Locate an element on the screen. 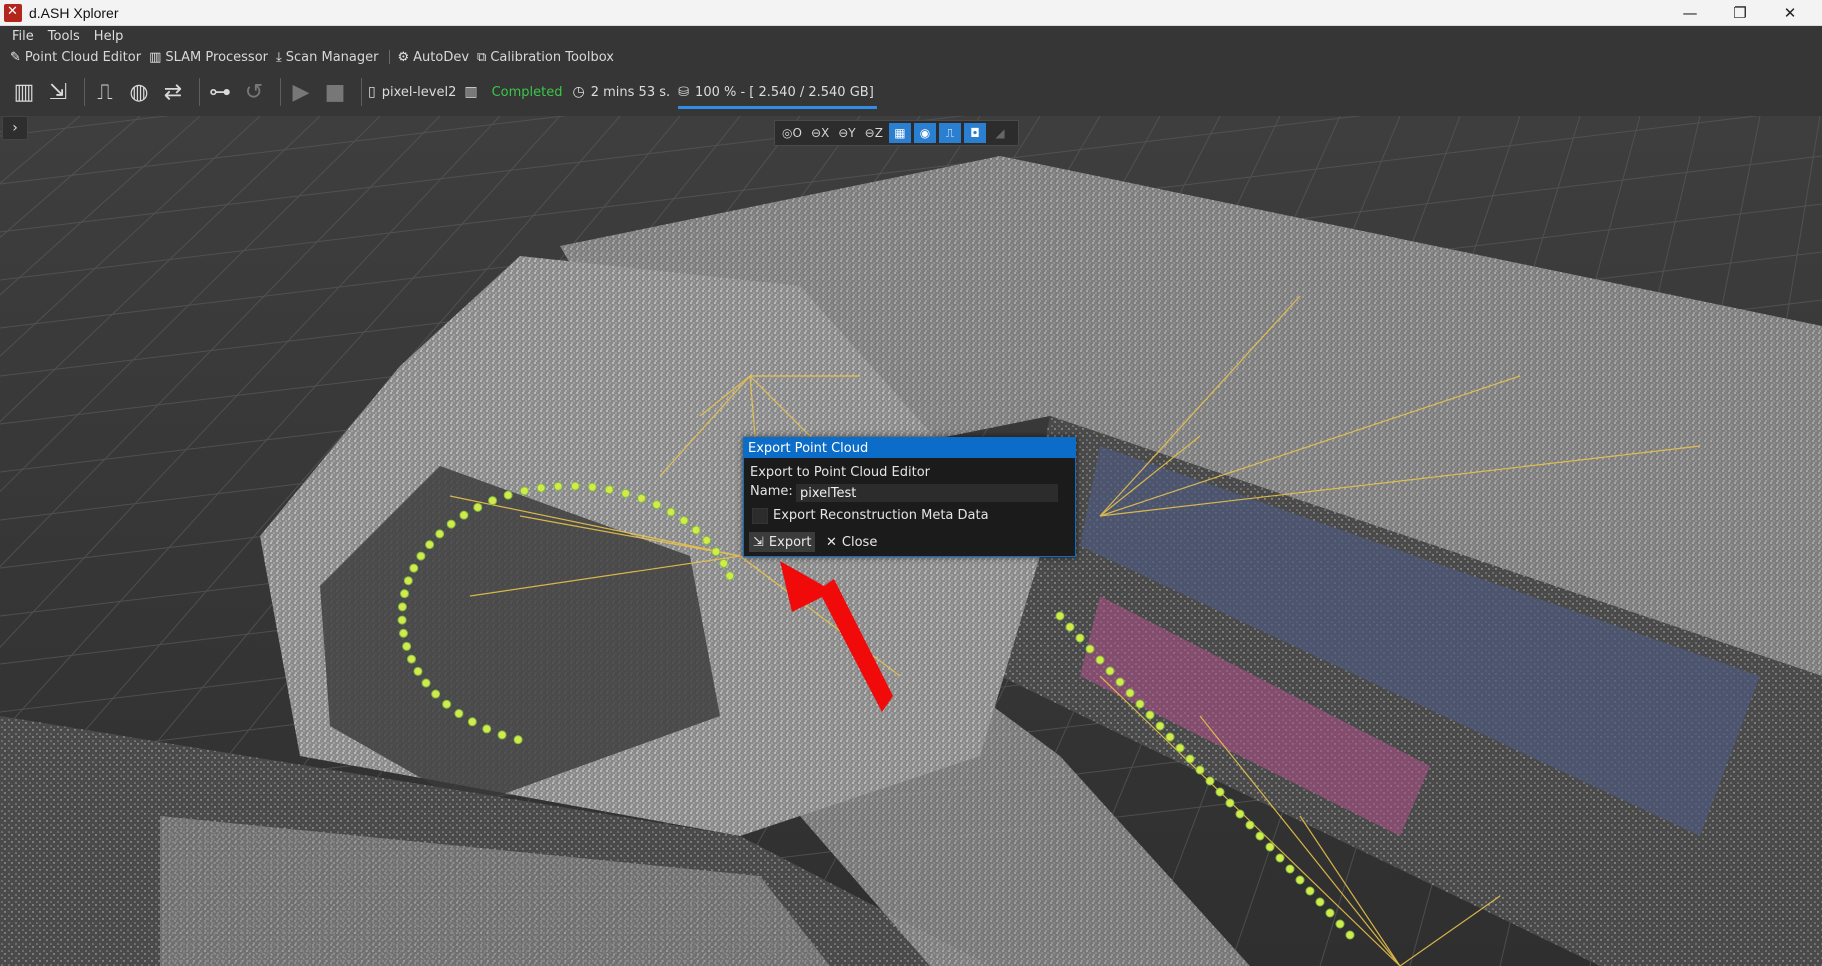  camera-icon: ◘ is located at coordinates (975, 133).